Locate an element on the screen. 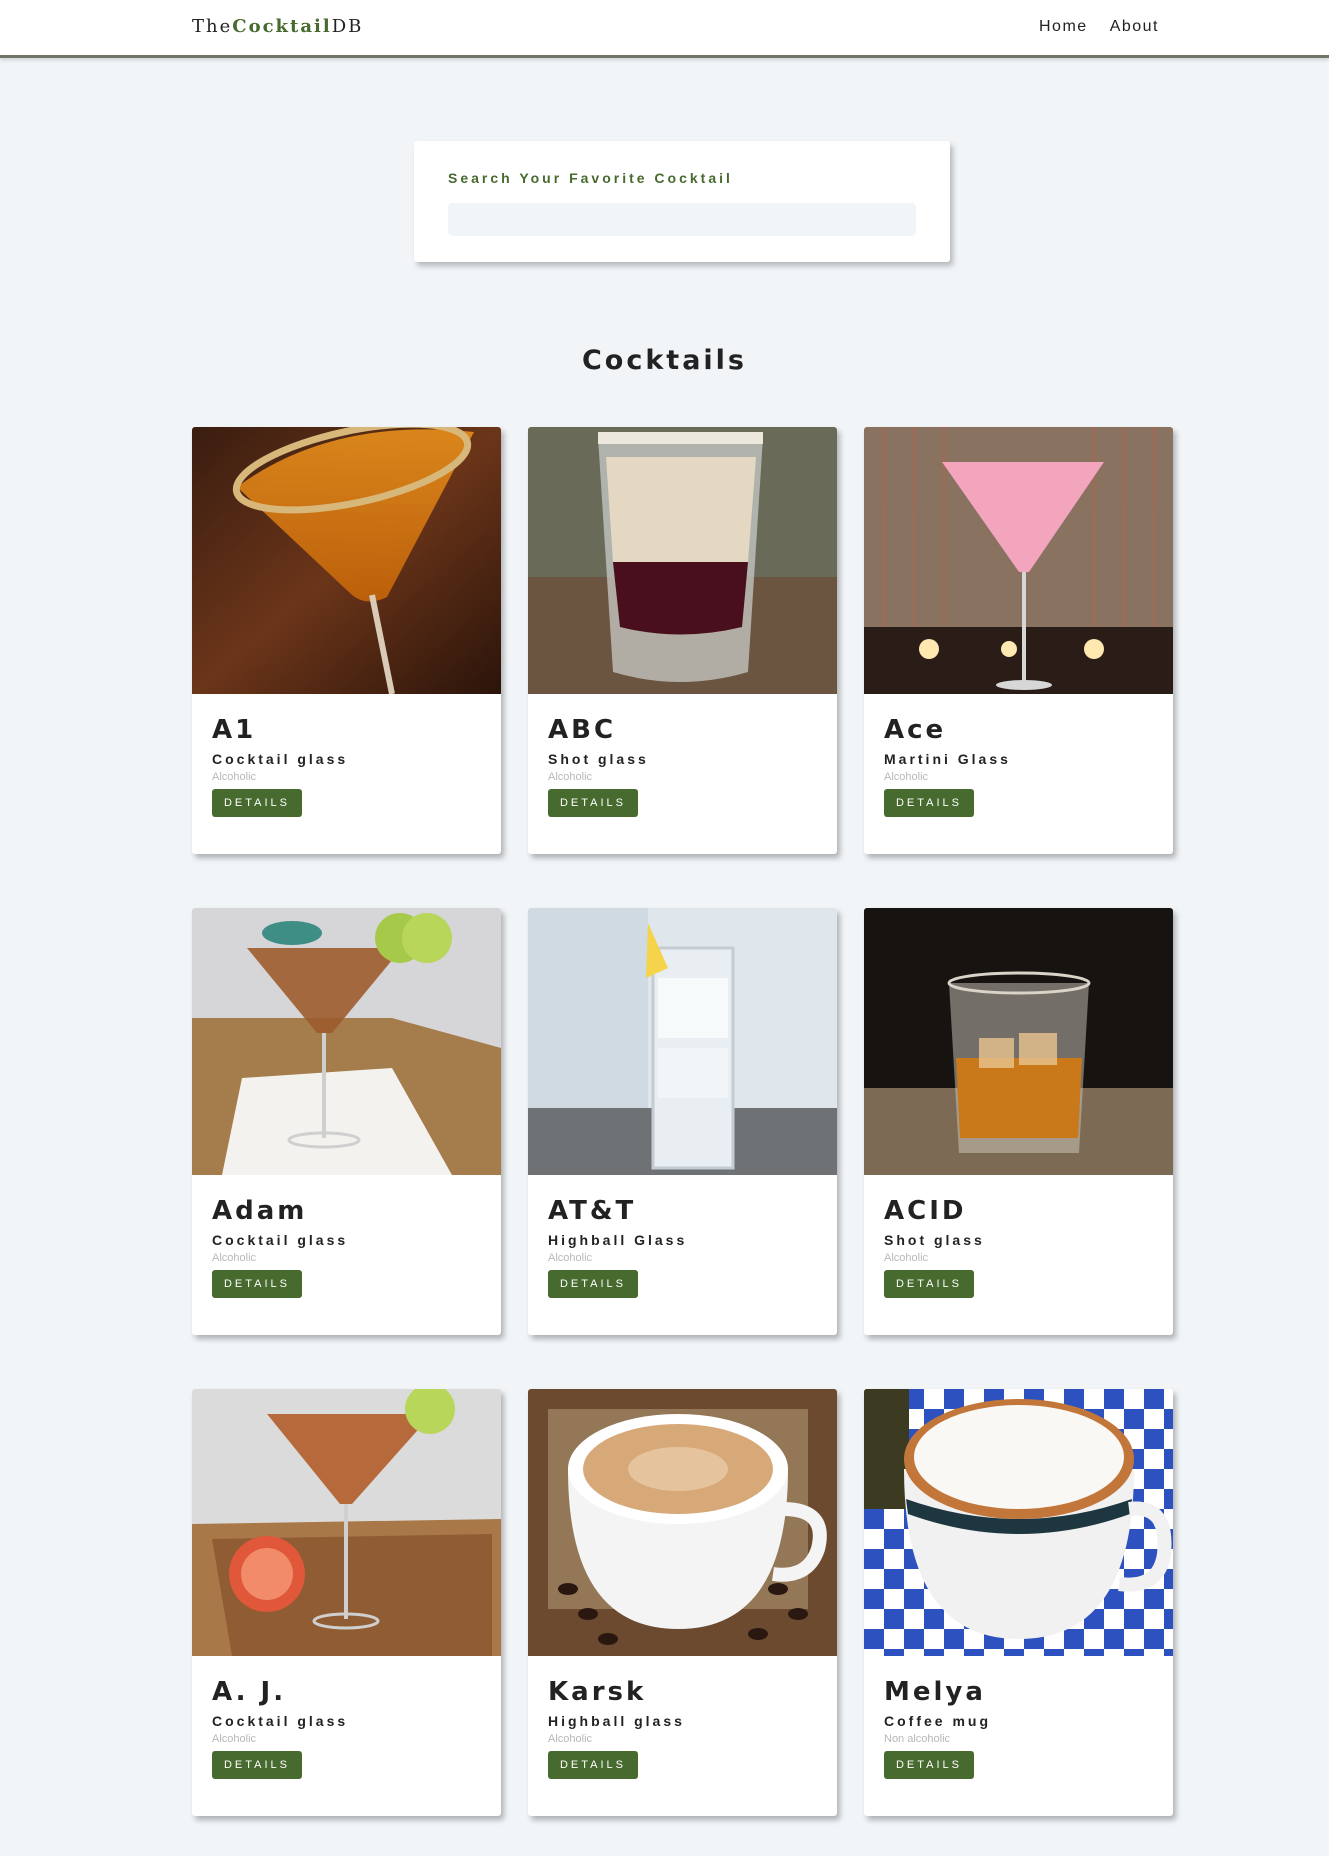  cocktail-card: Karsk Highball glass Alcoholic DETAILS is located at coordinates (682, 1602).